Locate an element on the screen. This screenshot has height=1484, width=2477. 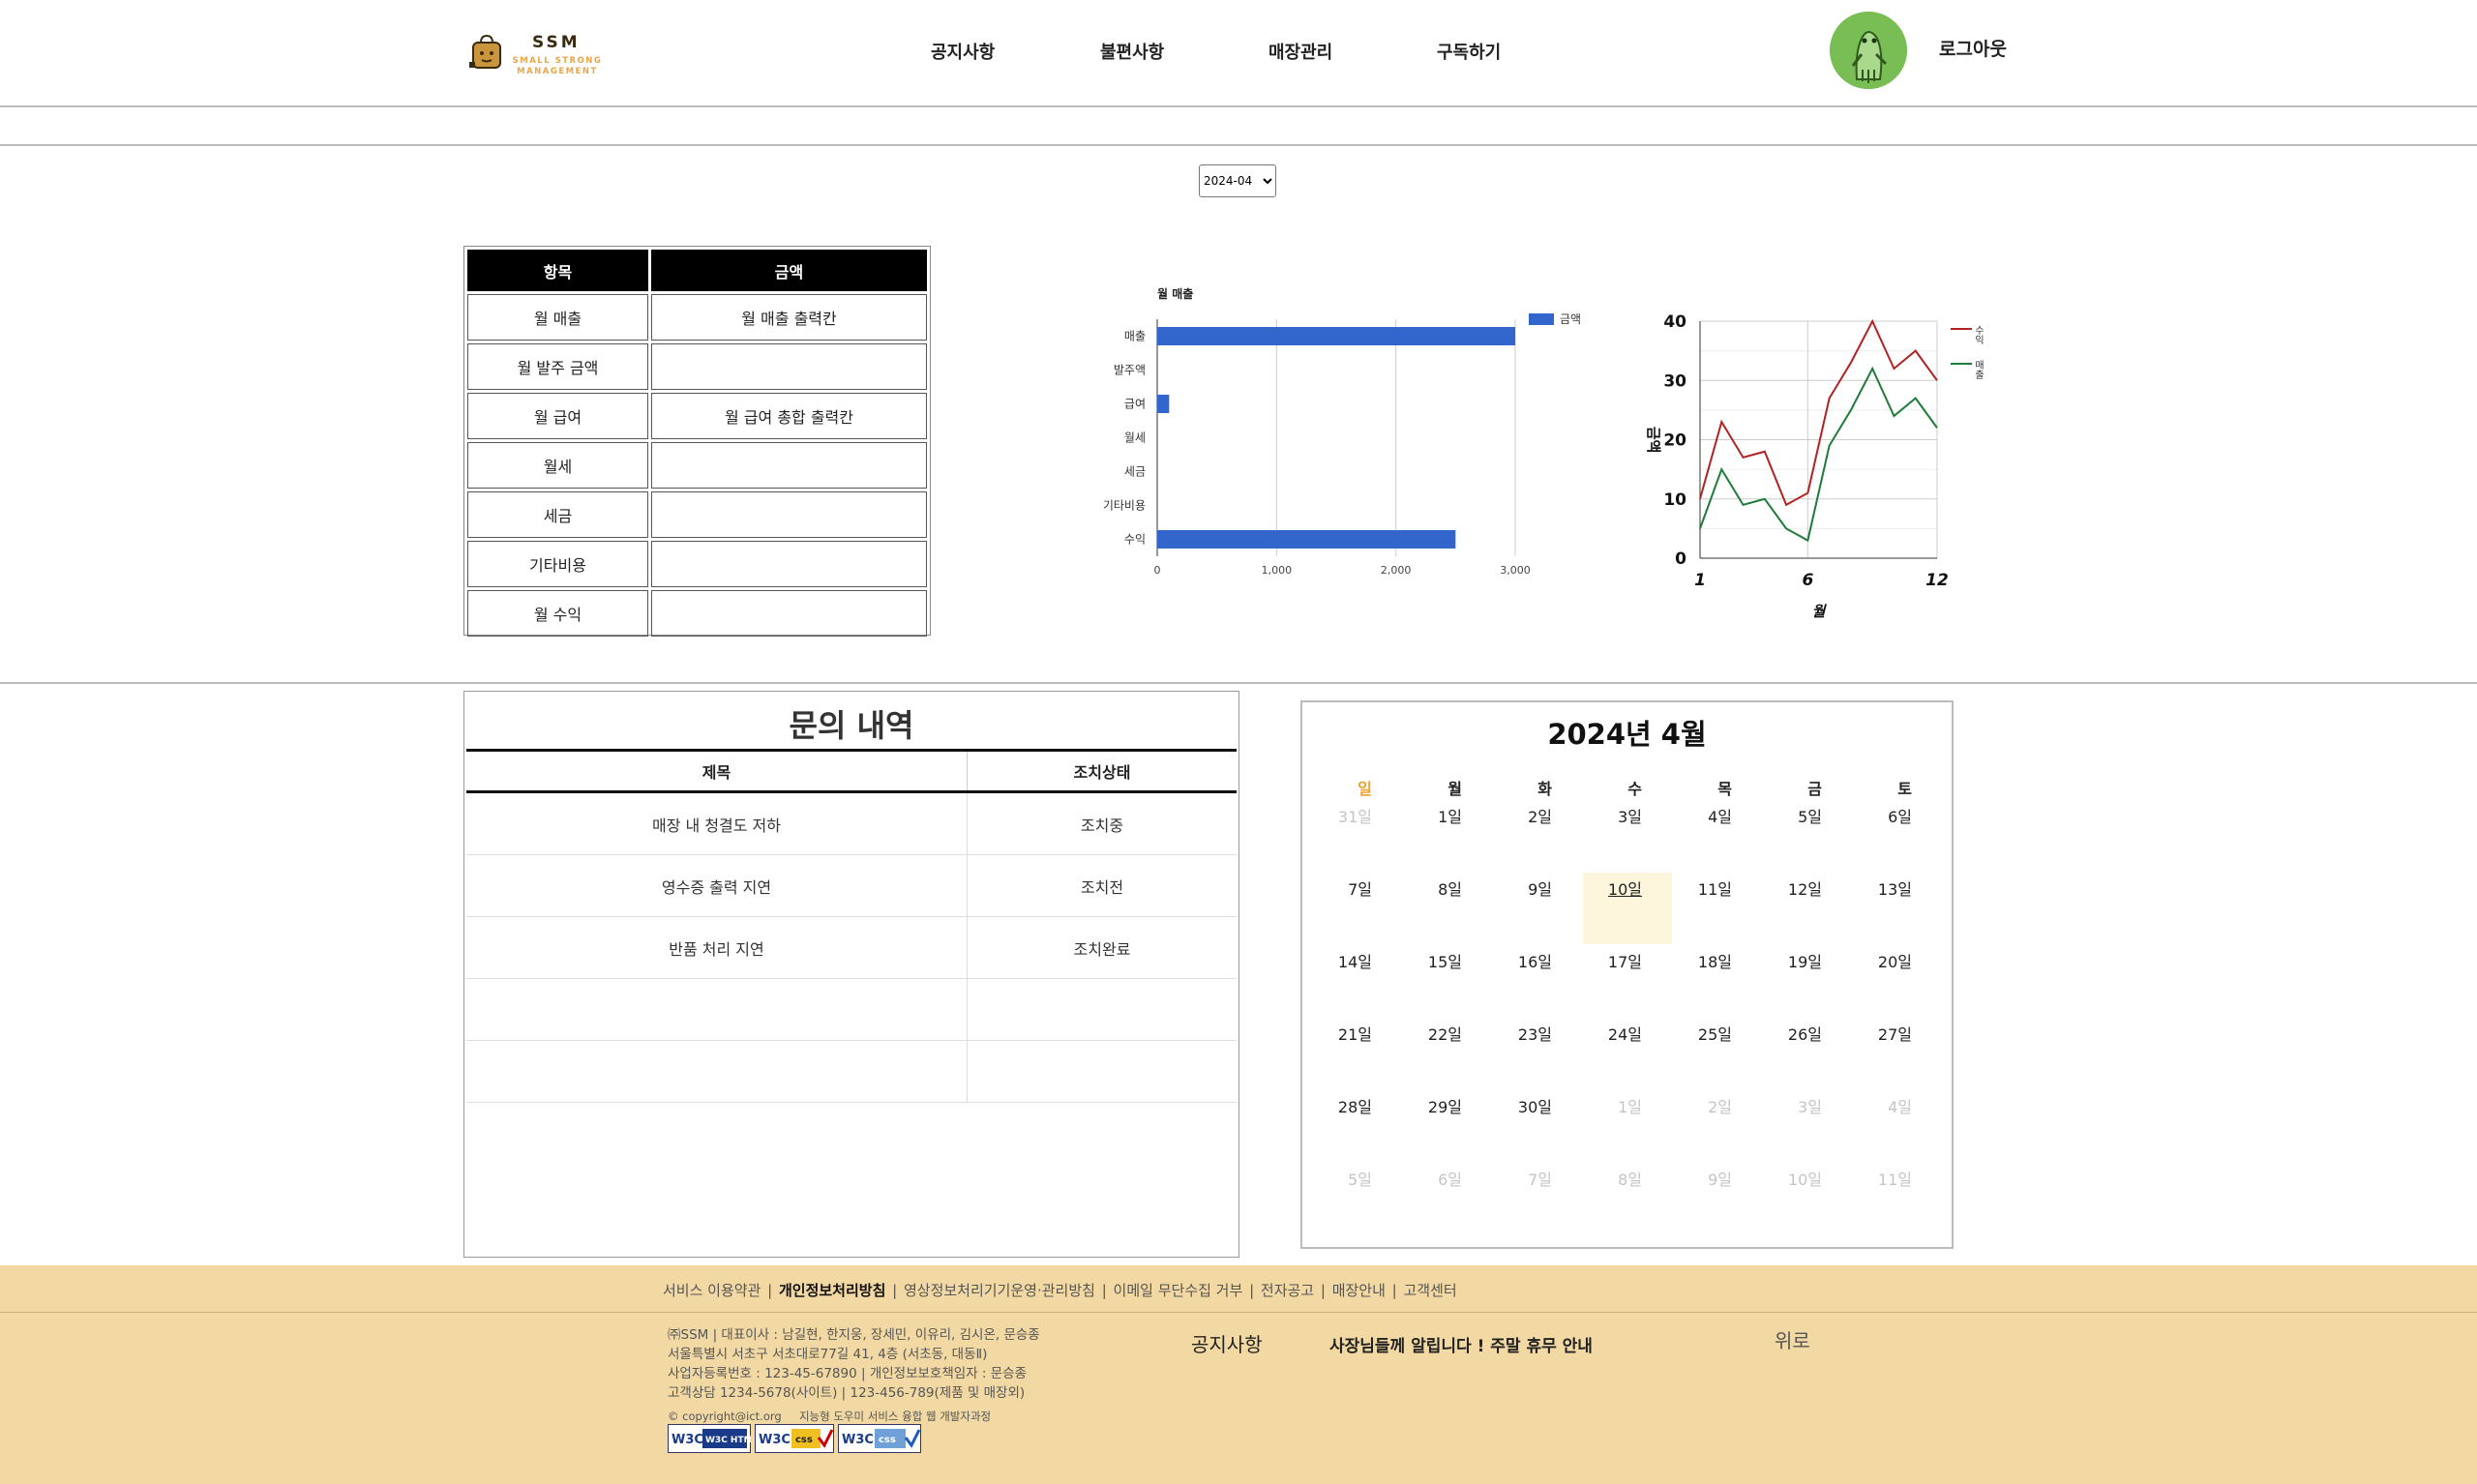
footer-divider is located at coordinates (1238, 1312).